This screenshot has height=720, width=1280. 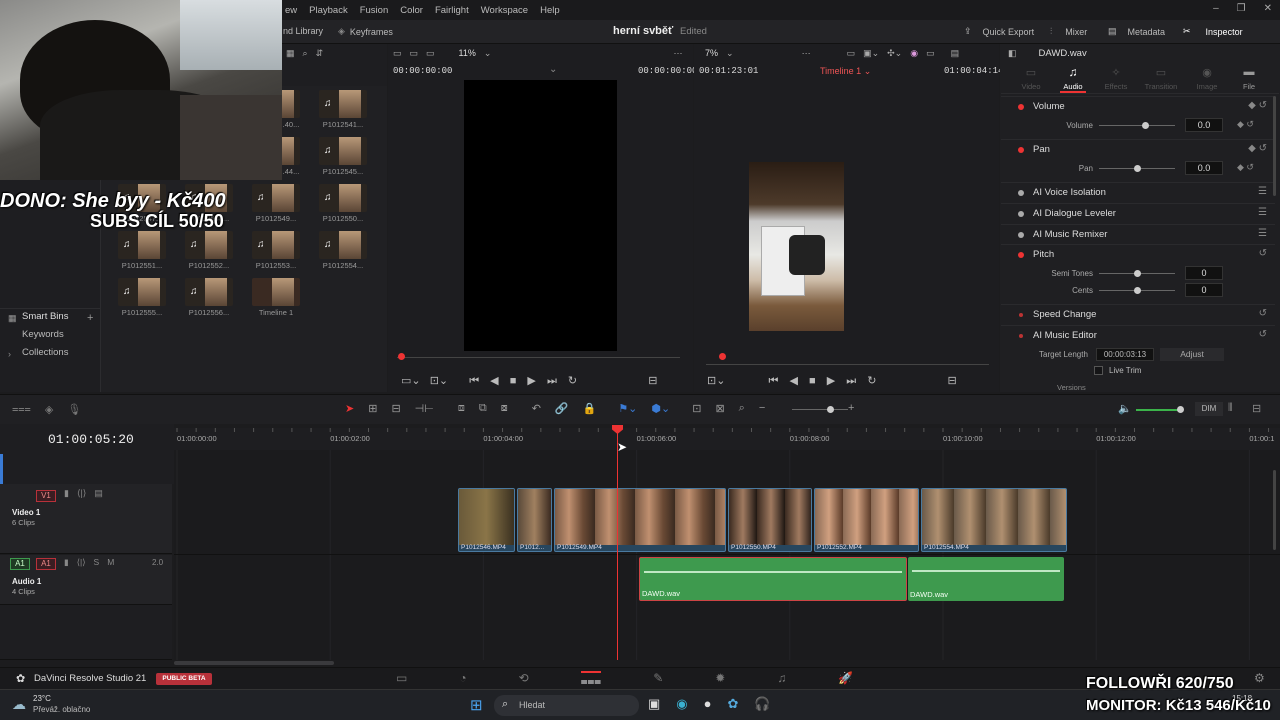 I want to click on skip-forward-icon: ⏭, so click(x=552, y=381).